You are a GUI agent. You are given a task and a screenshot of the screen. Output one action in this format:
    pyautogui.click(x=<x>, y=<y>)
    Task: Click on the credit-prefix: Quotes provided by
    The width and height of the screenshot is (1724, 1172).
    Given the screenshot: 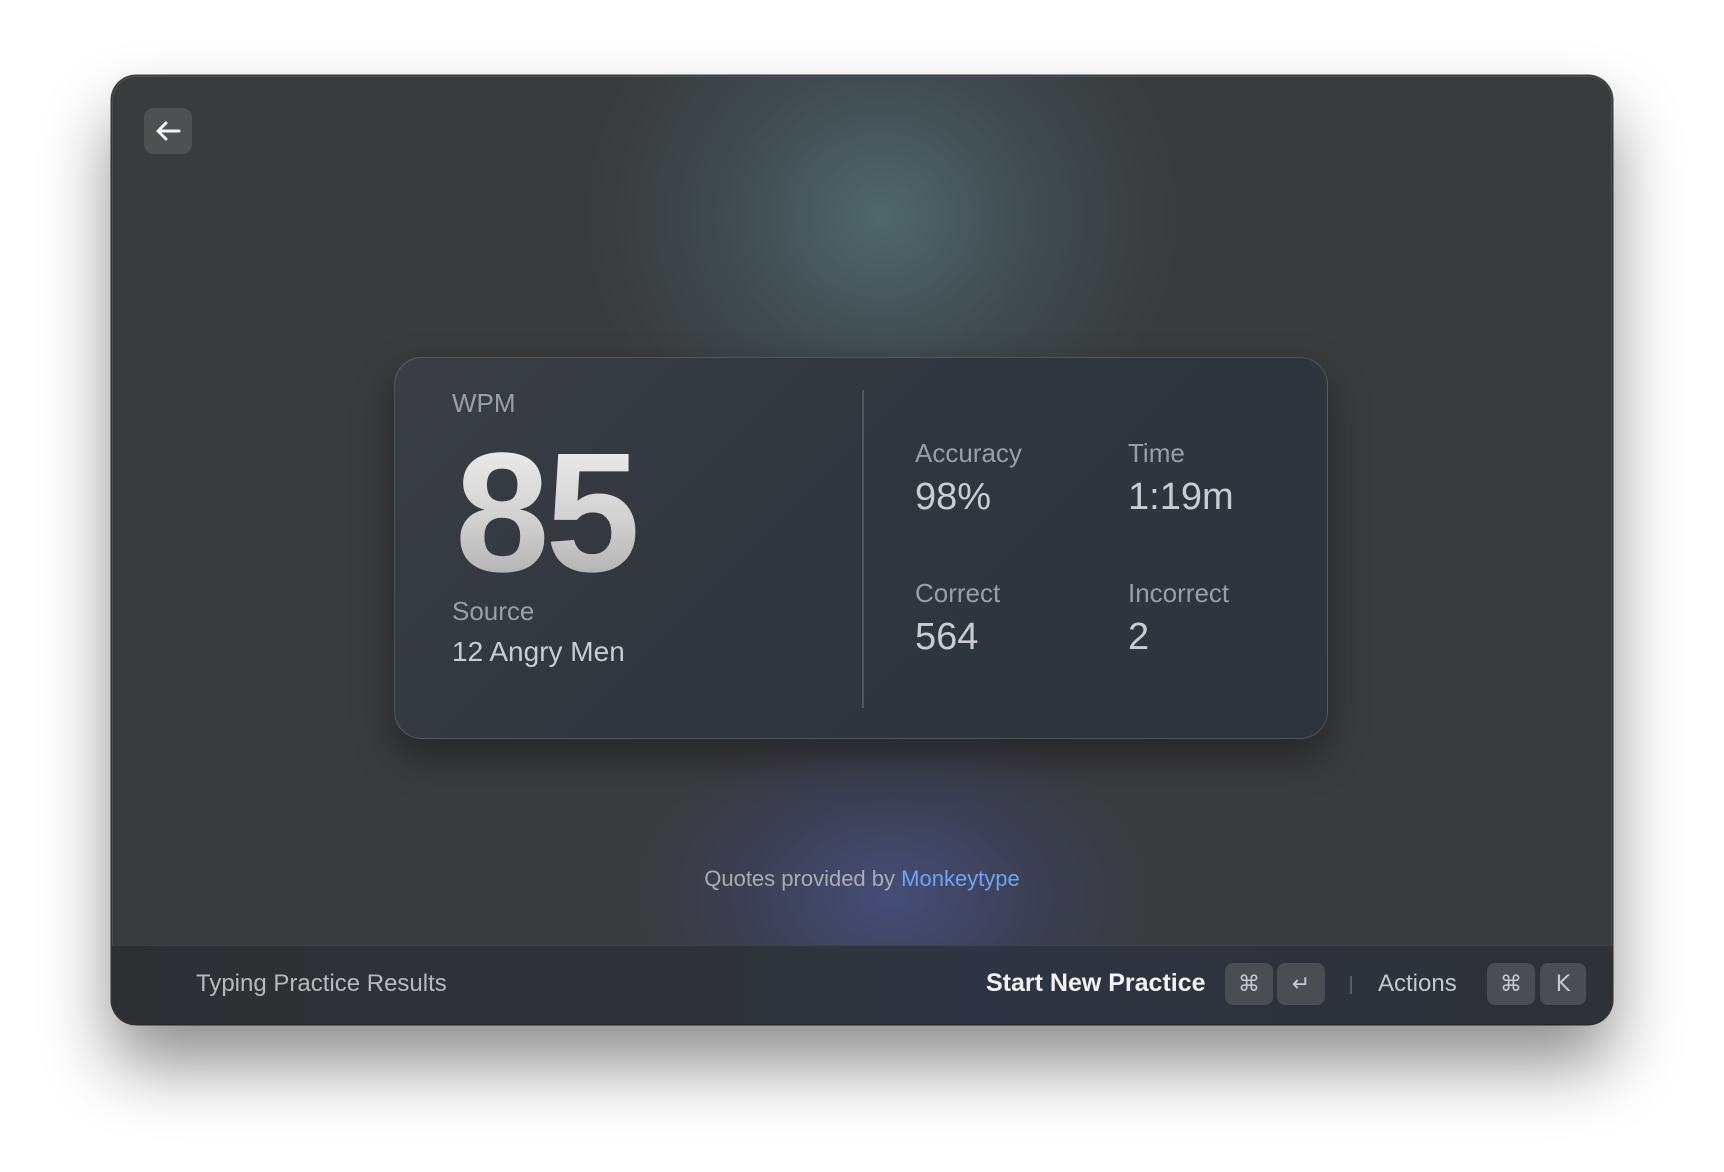 What is the action you would take?
    pyautogui.click(x=800, y=878)
    